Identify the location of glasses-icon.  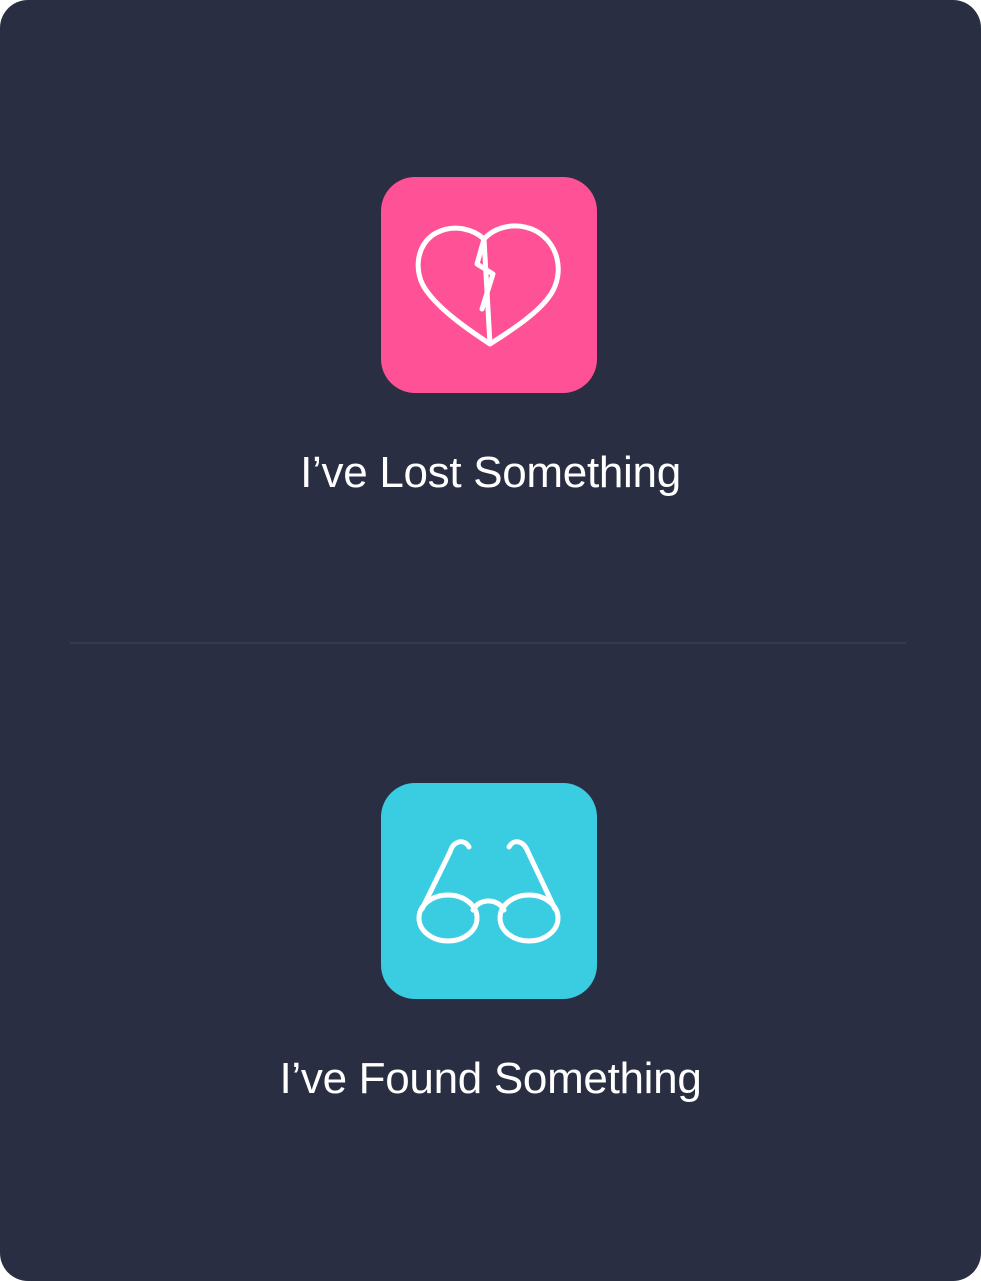
(488, 891).